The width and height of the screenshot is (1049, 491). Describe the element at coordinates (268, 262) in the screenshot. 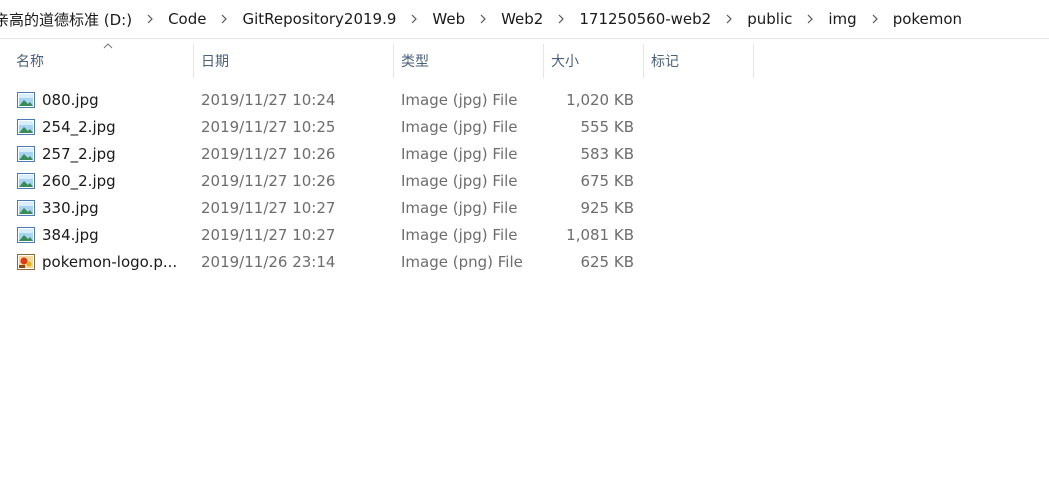

I see `file-date: 2019/11/26 23:14` at that location.